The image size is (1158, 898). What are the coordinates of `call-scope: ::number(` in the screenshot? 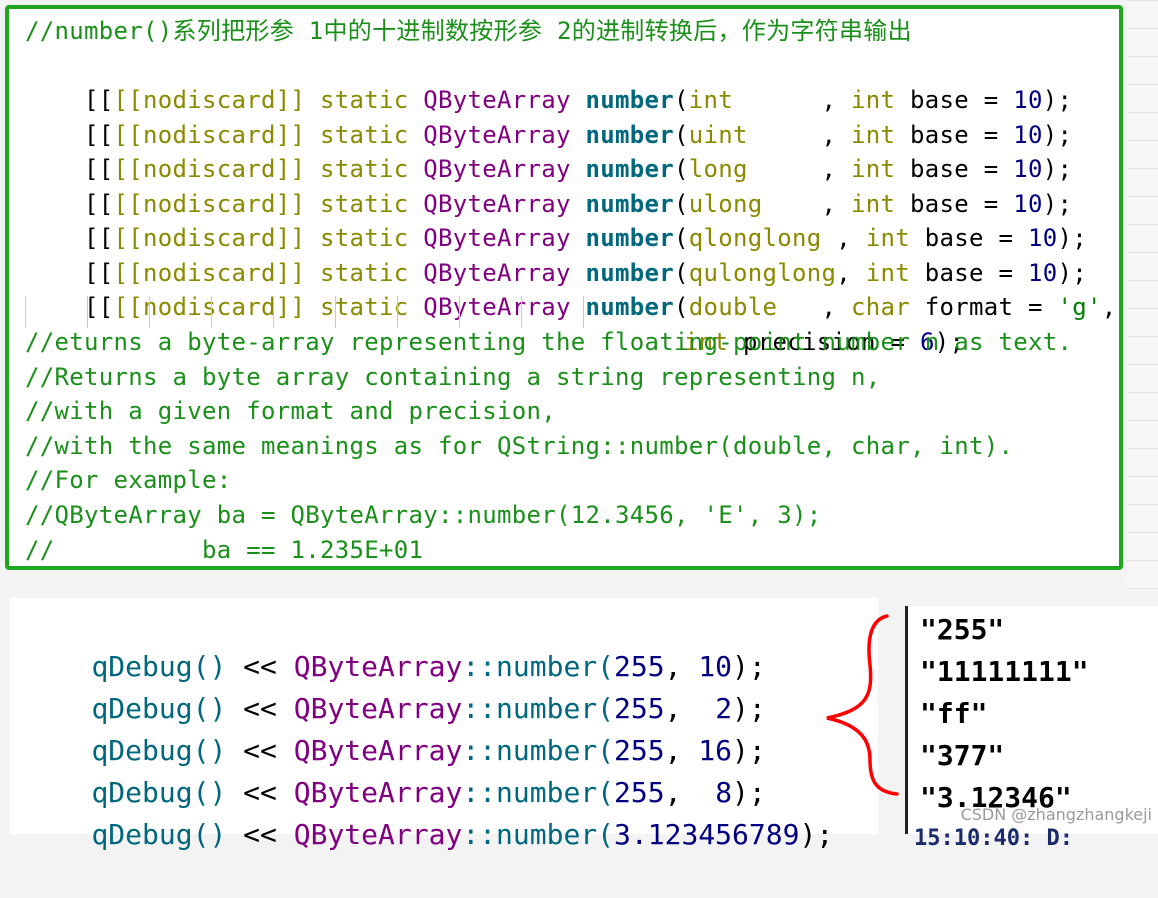 It's located at (538, 834).